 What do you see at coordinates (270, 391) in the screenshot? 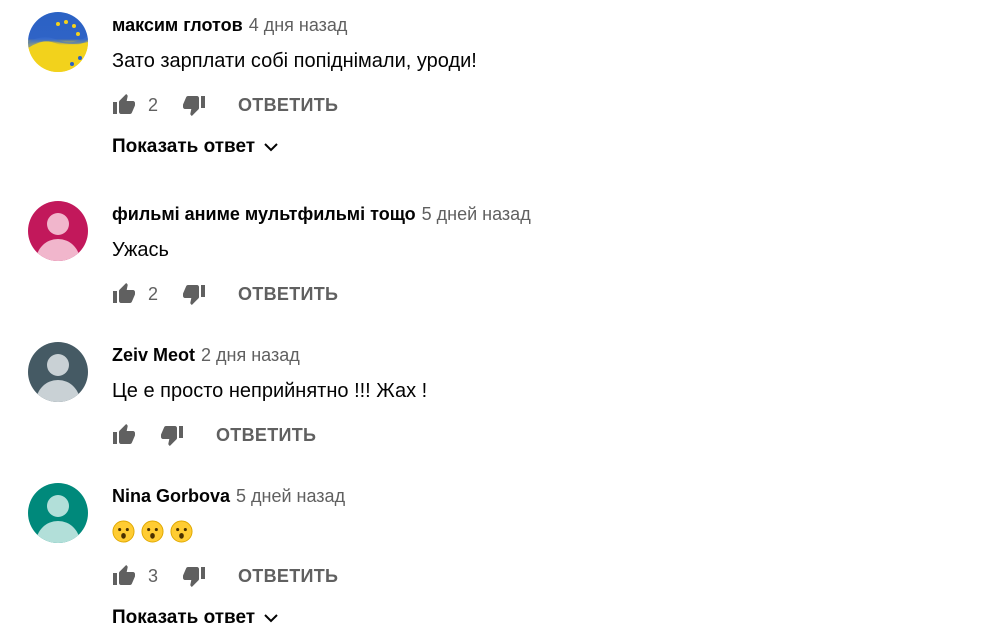
I see `comment-text: Це е просто неприйнятно !!! Жах !` at bounding box center [270, 391].